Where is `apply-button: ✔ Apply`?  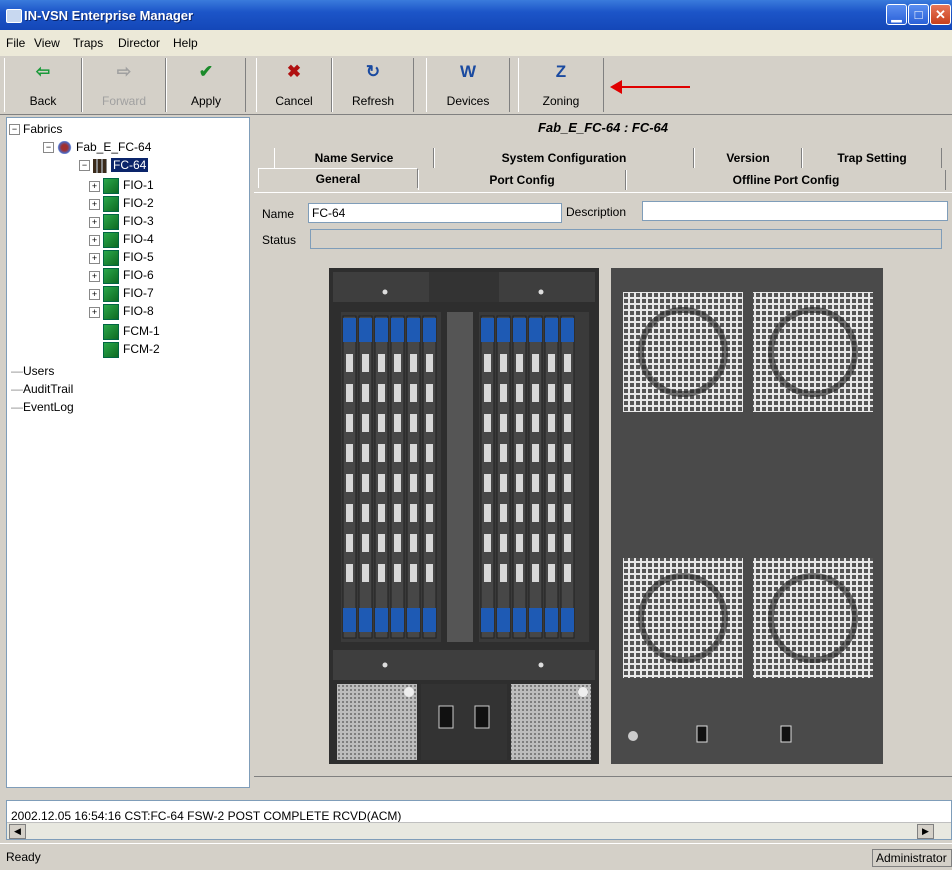 apply-button: ✔ Apply is located at coordinates (206, 85).